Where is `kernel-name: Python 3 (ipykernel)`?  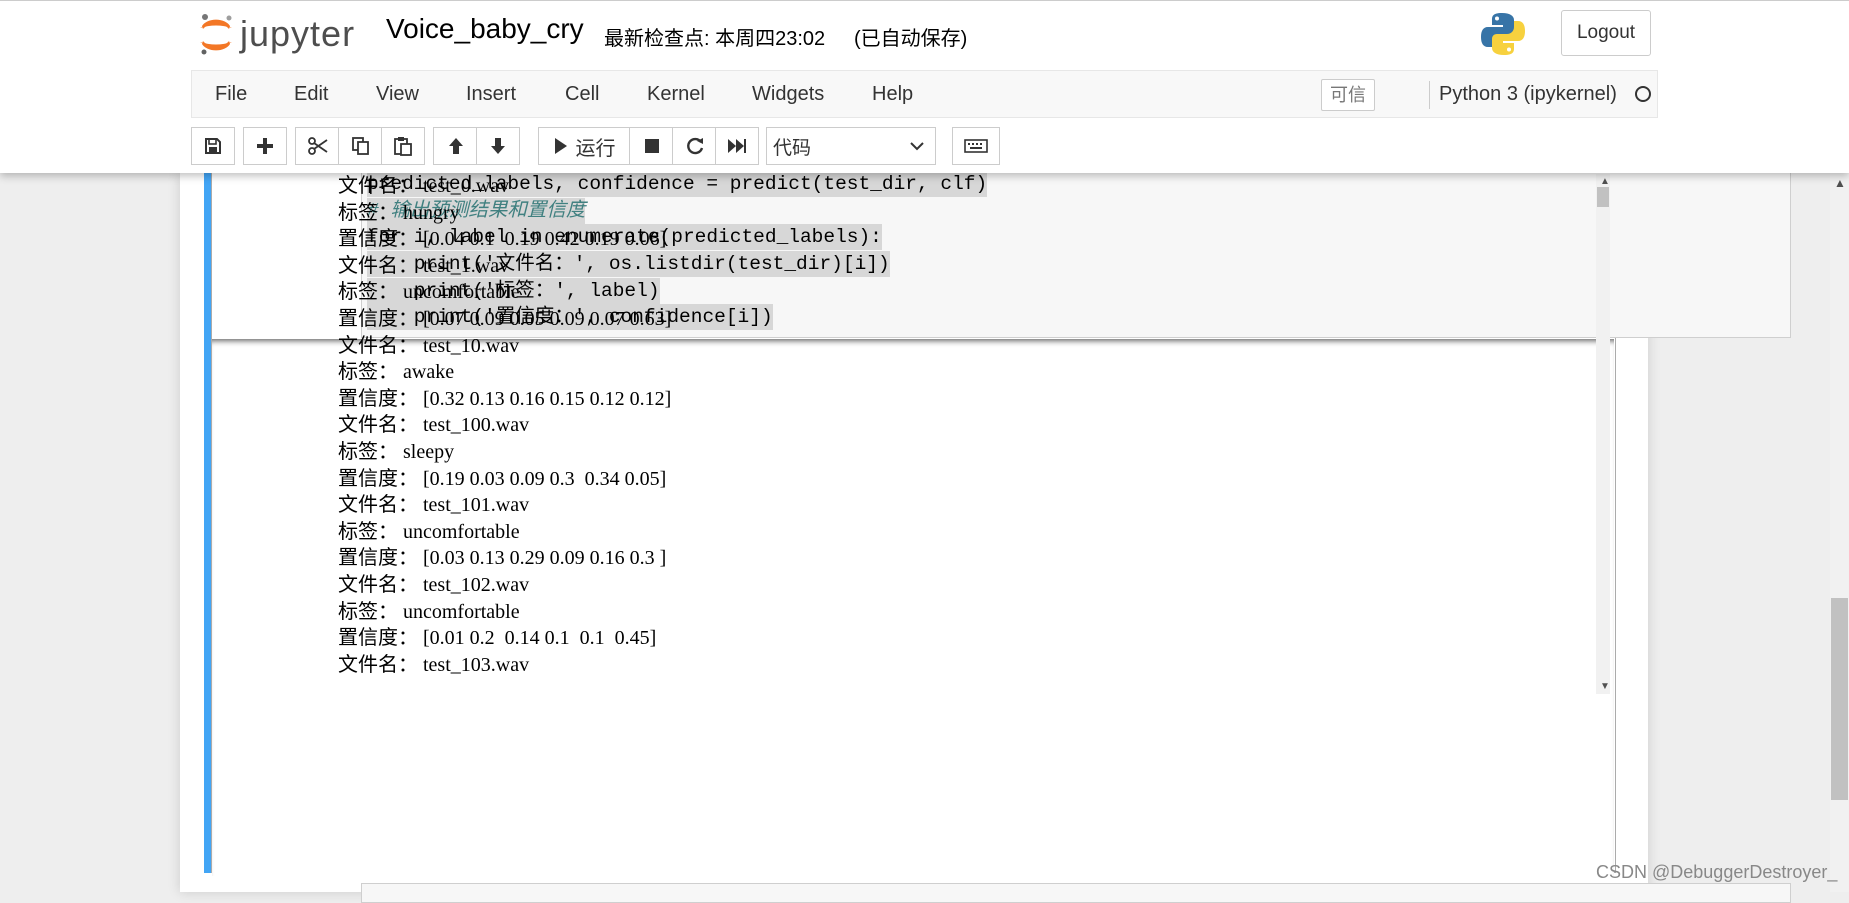
kernel-name: Python 3 (ipykernel) is located at coordinates (1528, 94).